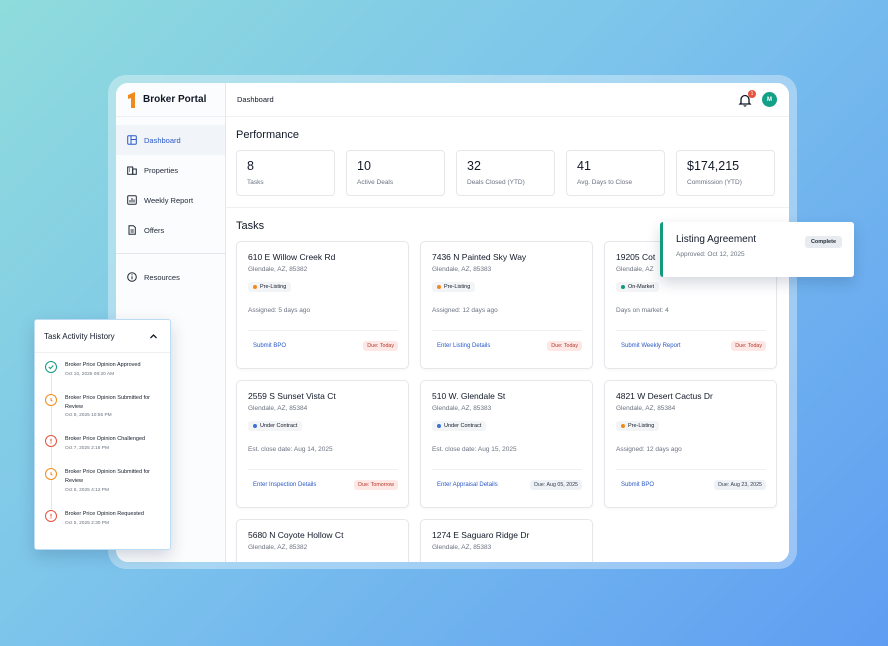 The height and width of the screenshot is (646, 888). What do you see at coordinates (747, 98) in the screenshot?
I see `notifications-button: 1` at bounding box center [747, 98].